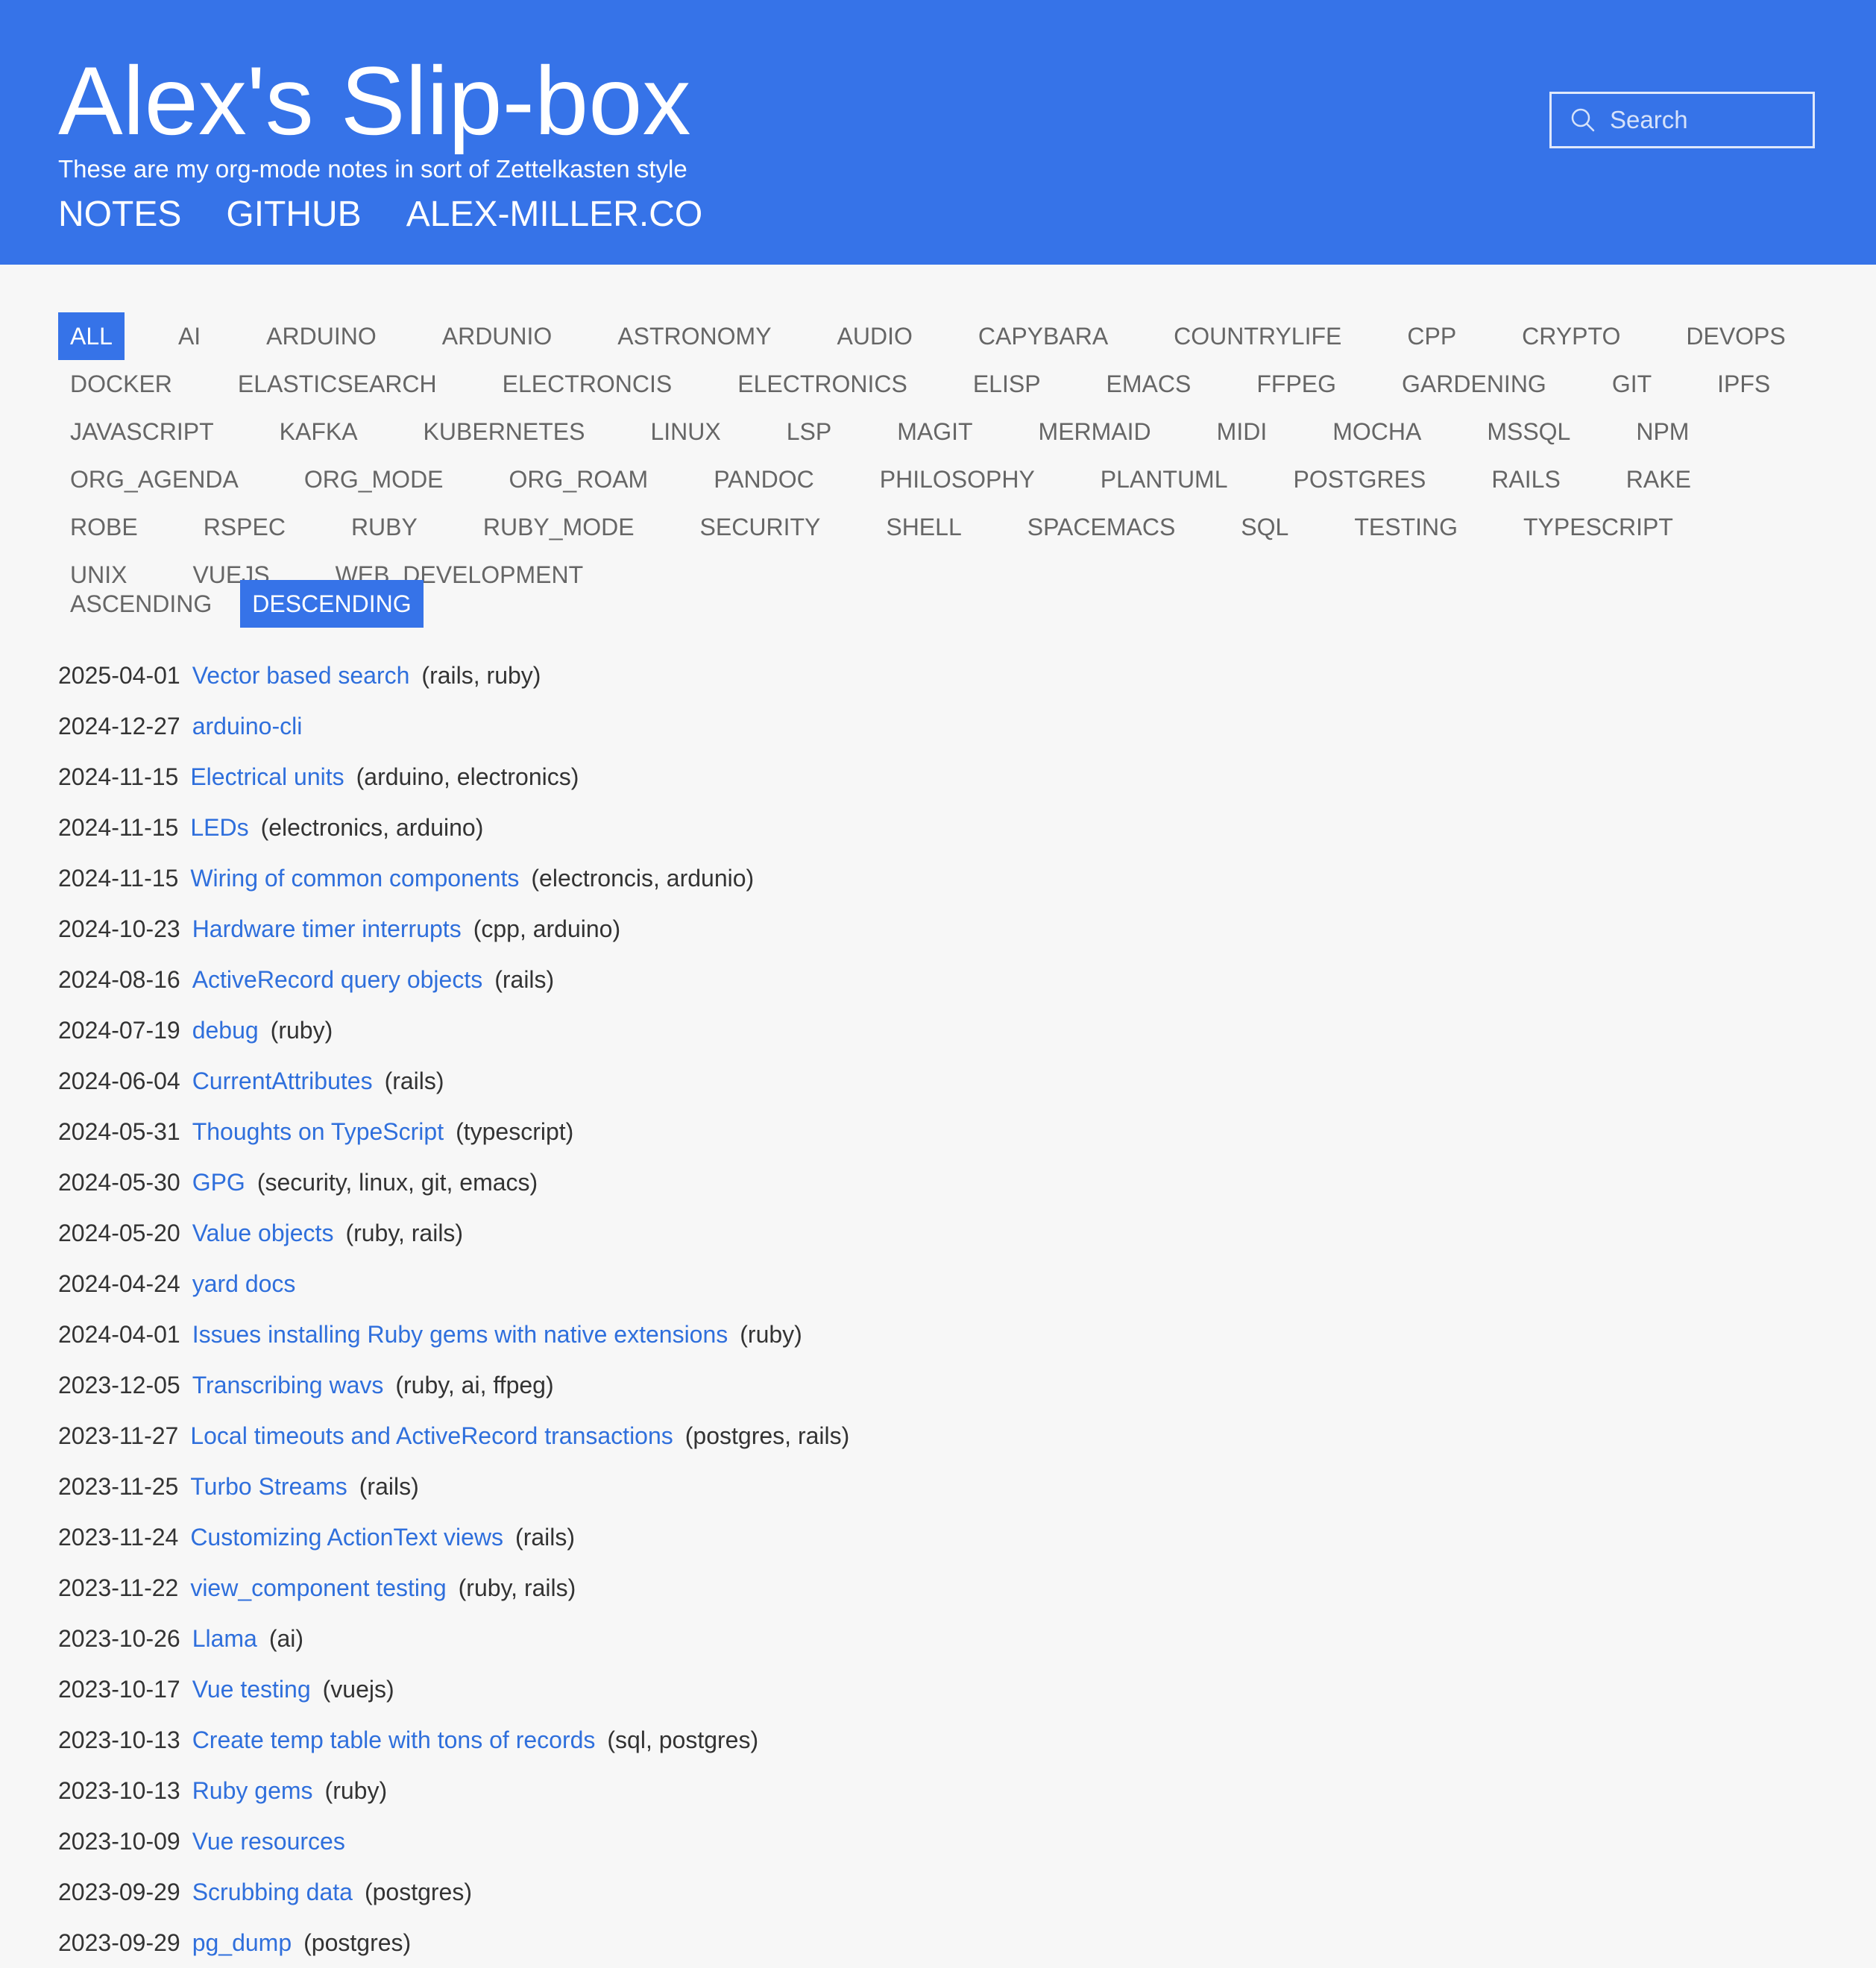 The width and height of the screenshot is (1876, 1968). I want to click on tag-filter-audio: AUDIO, so click(875, 336).